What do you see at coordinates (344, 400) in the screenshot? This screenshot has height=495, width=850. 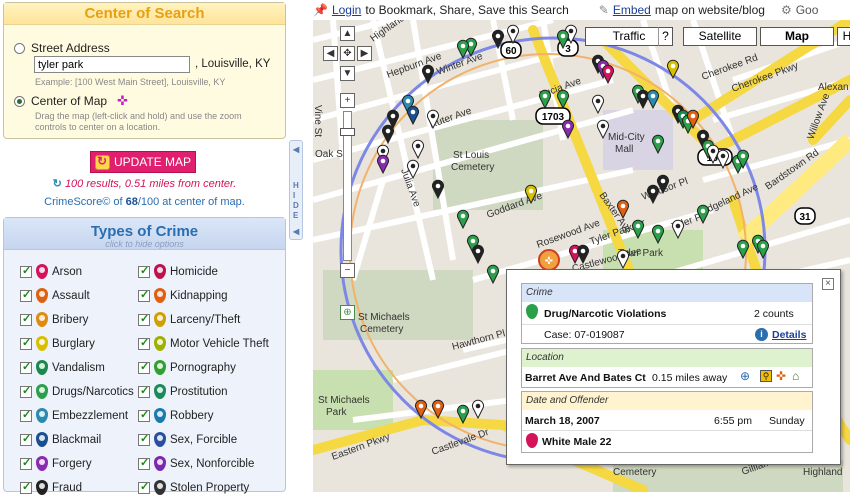 I see `map-label: St Michaels` at bounding box center [344, 400].